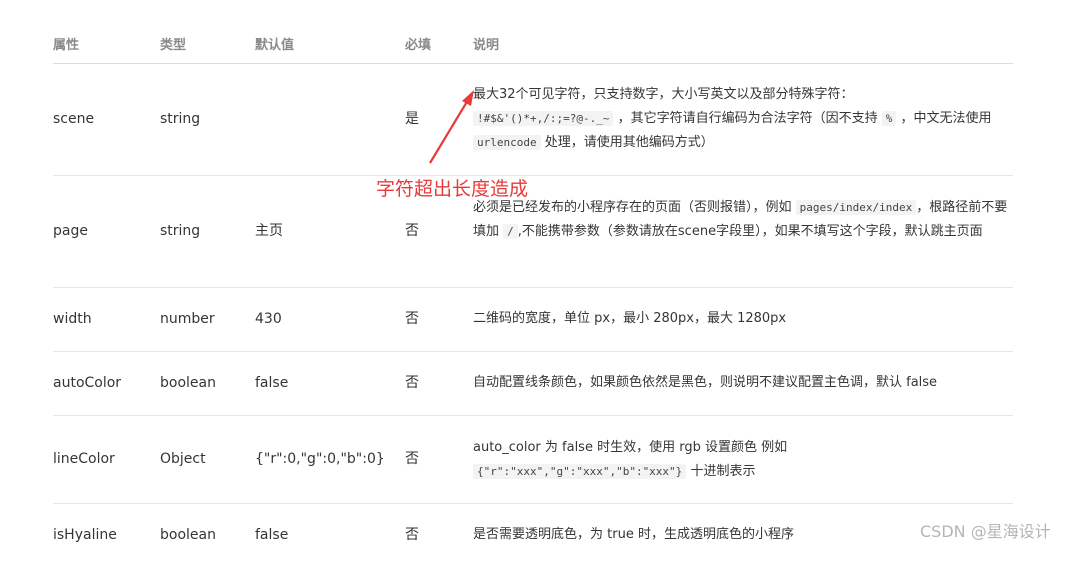 This screenshot has width=1086, height=564. What do you see at coordinates (269, 231) in the screenshot?
I see `cell-default: 主页` at bounding box center [269, 231].